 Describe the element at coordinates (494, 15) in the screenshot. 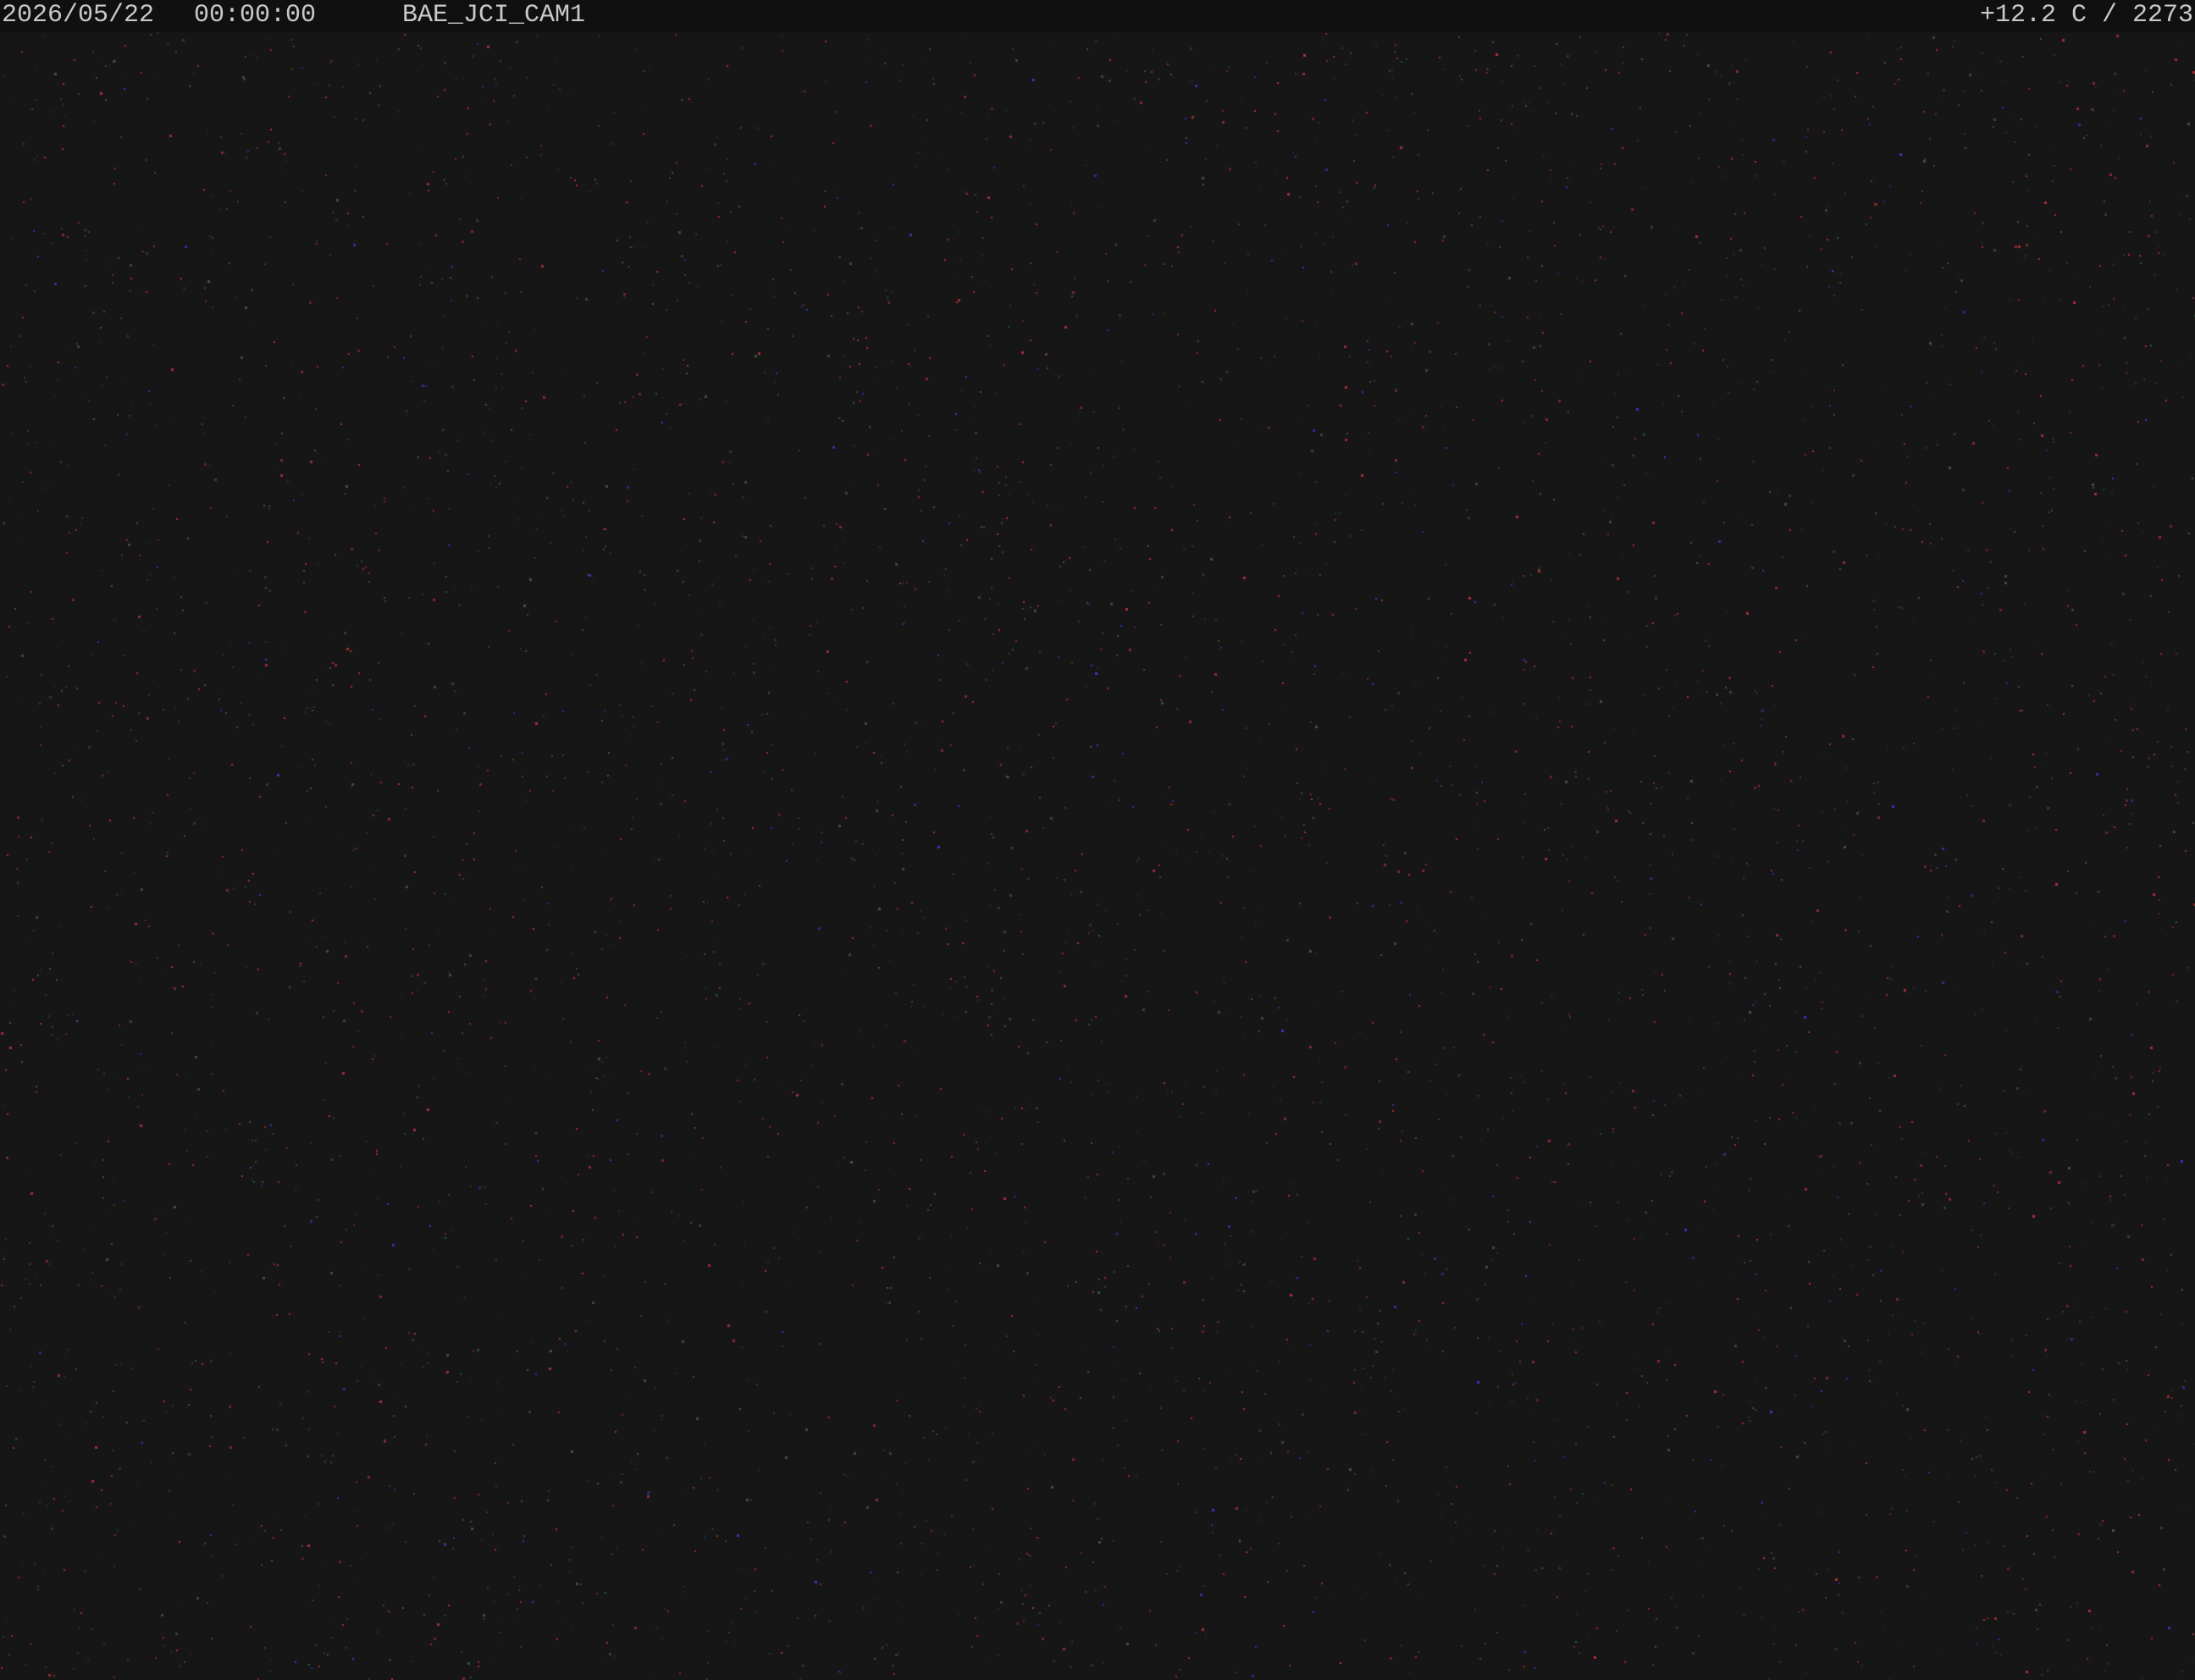

I see `osd-camera-name: BAE_JCI_CAM1` at that location.